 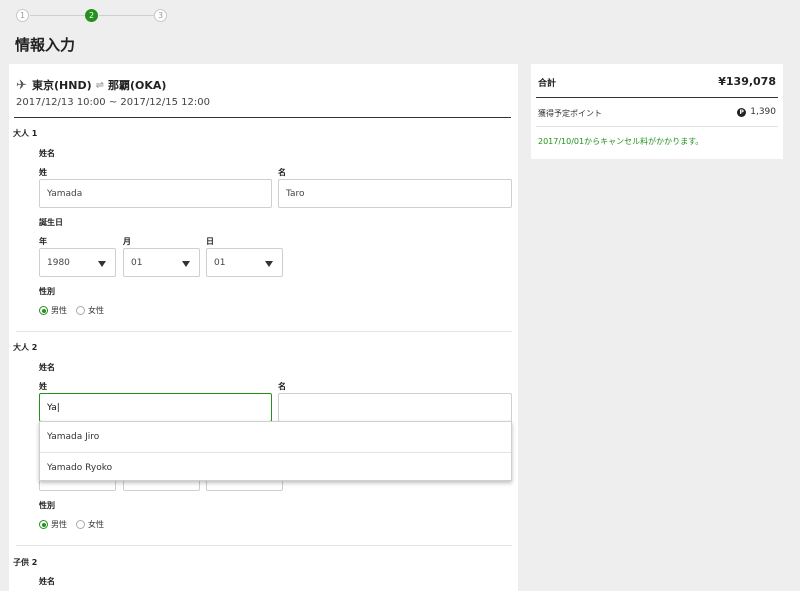 What do you see at coordinates (77, 262) in the screenshot?
I see `adult-1-year-select: 1980` at bounding box center [77, 262].